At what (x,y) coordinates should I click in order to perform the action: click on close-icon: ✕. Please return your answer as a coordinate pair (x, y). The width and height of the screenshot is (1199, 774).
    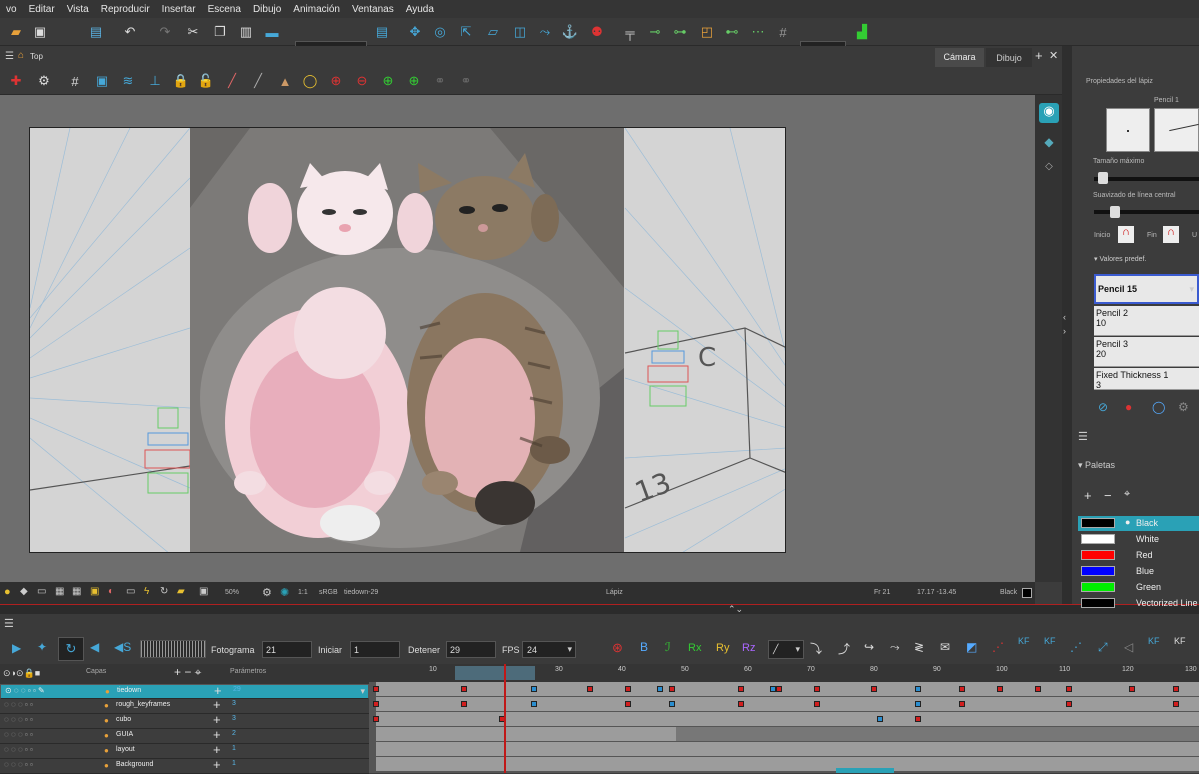
    Looking at the image, I should click on (1053, 55).